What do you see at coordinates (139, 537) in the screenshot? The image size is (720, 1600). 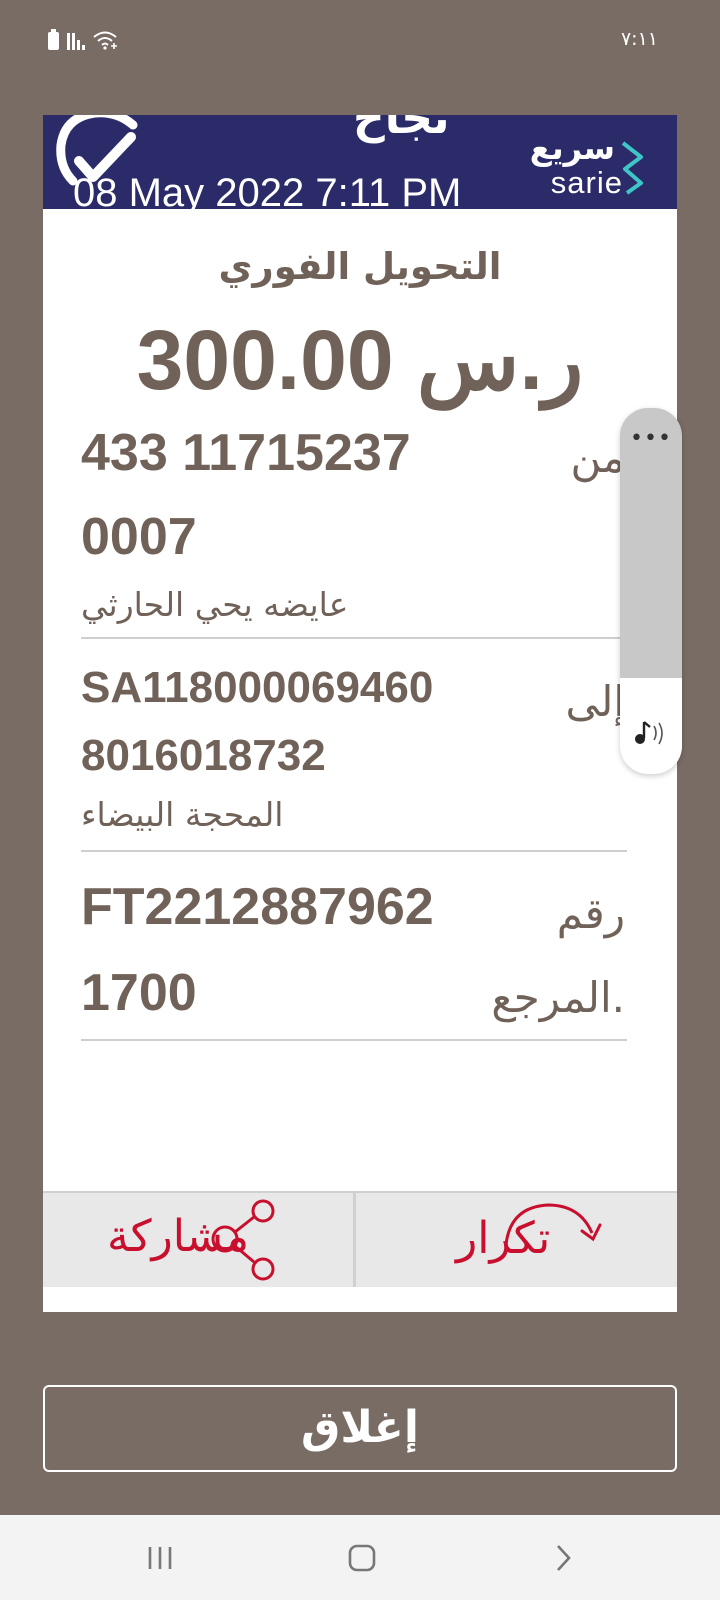 I see `from-account-line2: 0007` at bounding box center [139, 537].